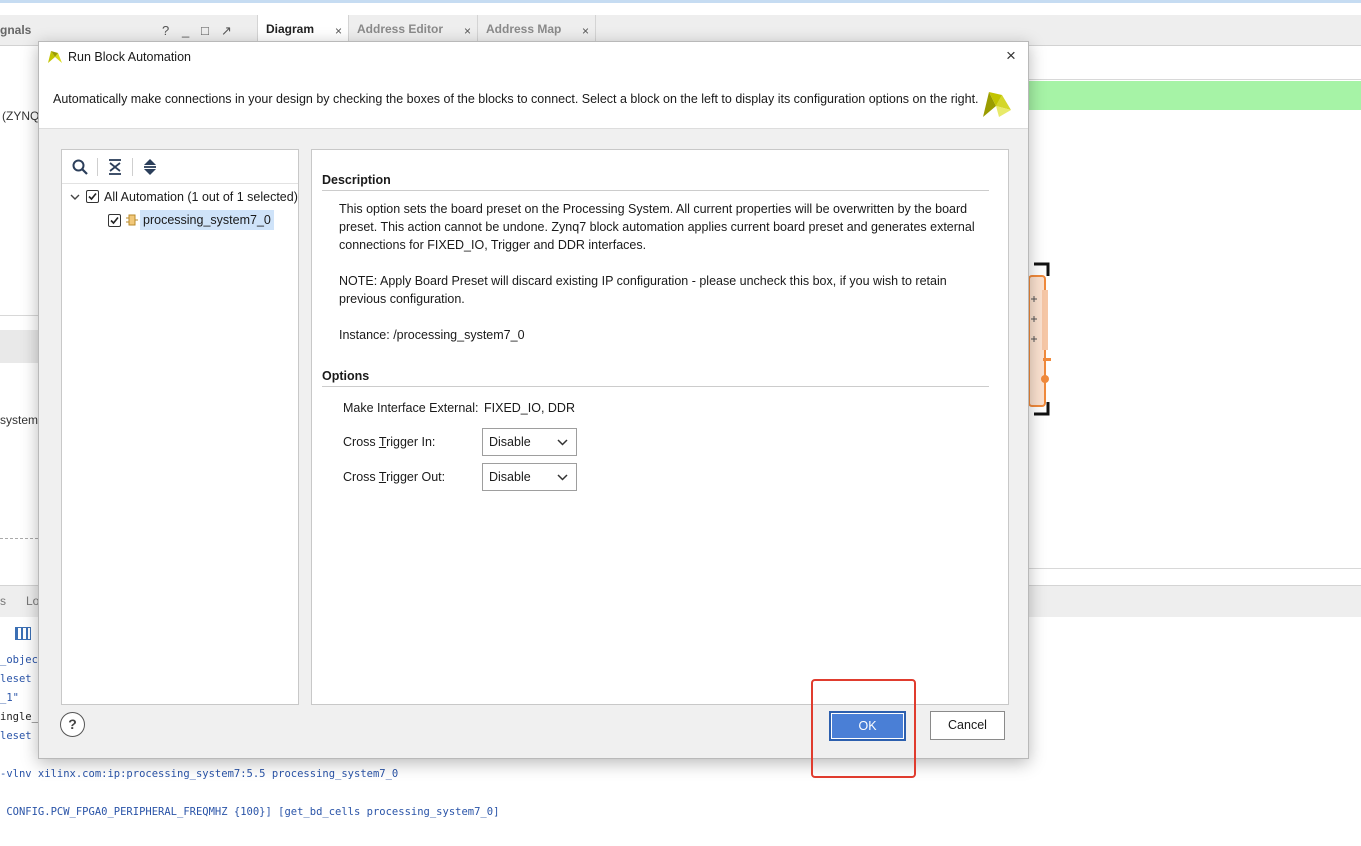 The height and width of the screenshot is (846, 1361). Describe the element at coordinates (226, 31) in the screenshot. I see `pane-float-button: ↗` at that location.